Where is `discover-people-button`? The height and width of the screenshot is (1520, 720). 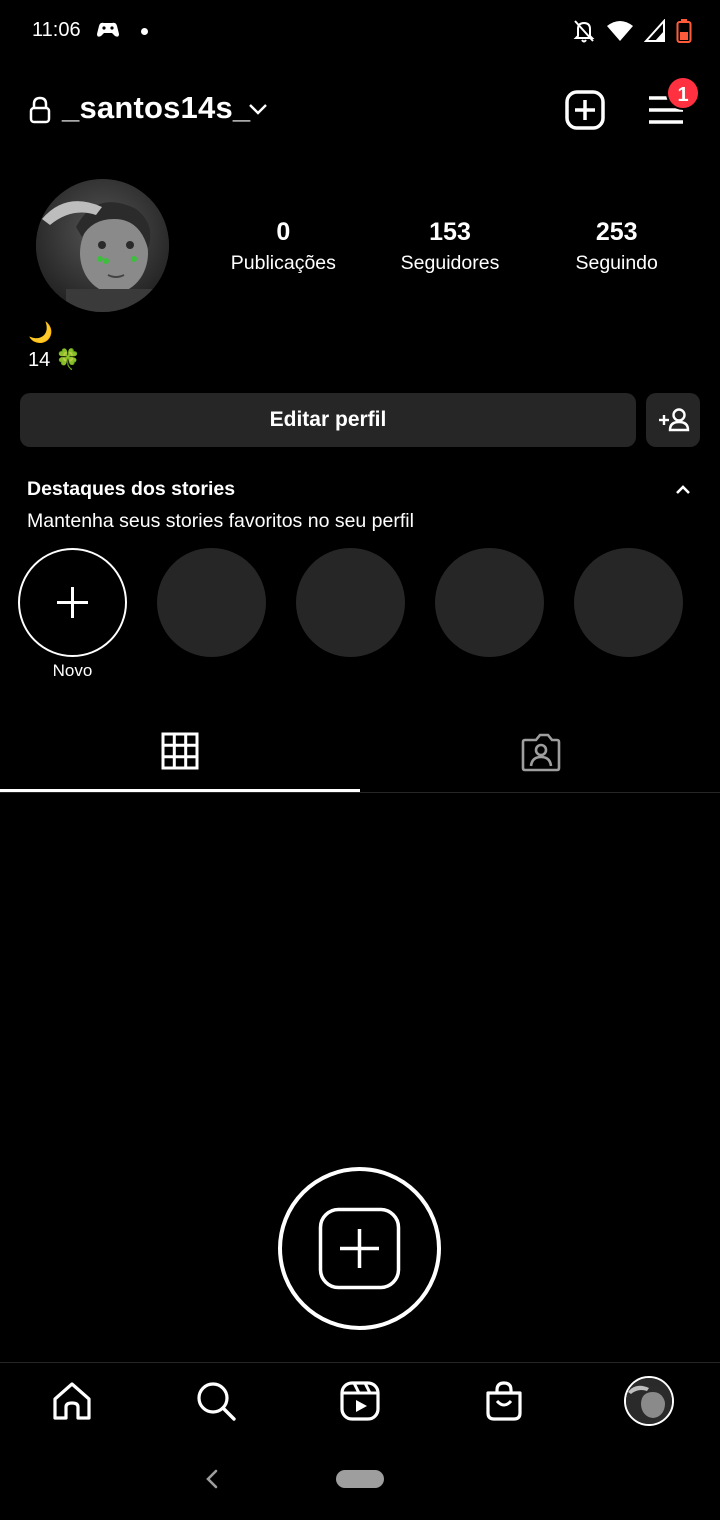 discover-people-button is located at coordinates (673, 420).